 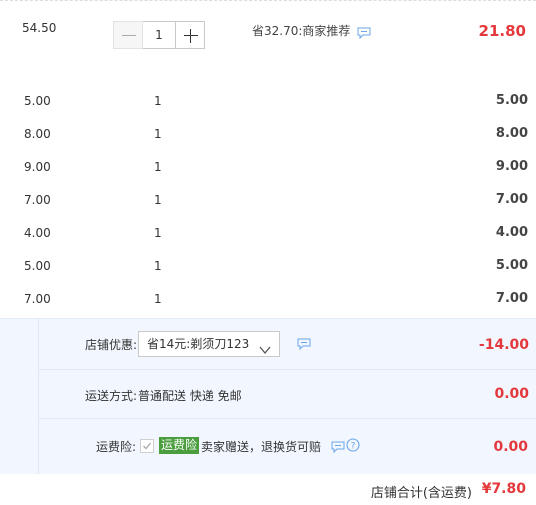 I want to click on sub-item-total: 4.00, so click(x=511, y=232).